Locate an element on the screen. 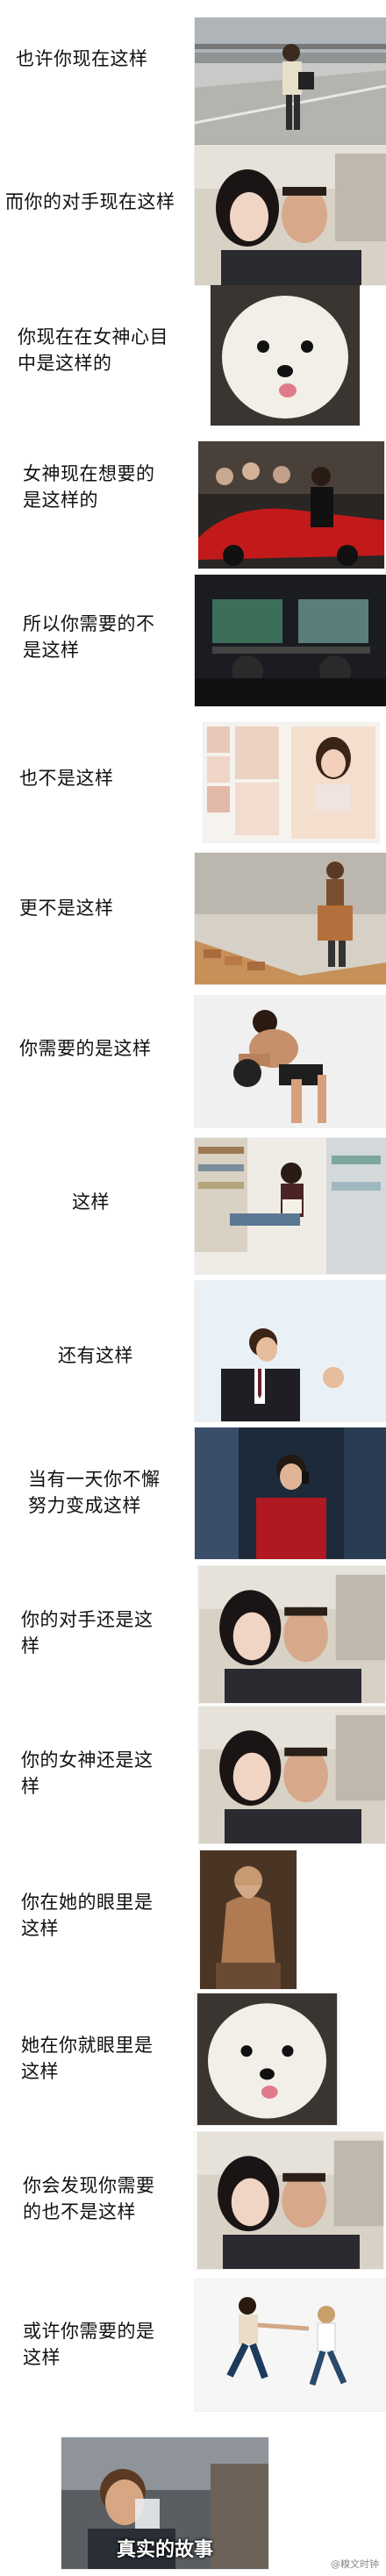 This screenshot has width=386, height=2576. businessman-icon is located at coordinates (291, 1351).